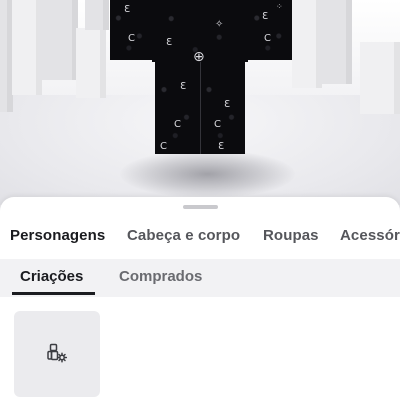  I want to click on sheet-drag-handle, so click(200, 207).